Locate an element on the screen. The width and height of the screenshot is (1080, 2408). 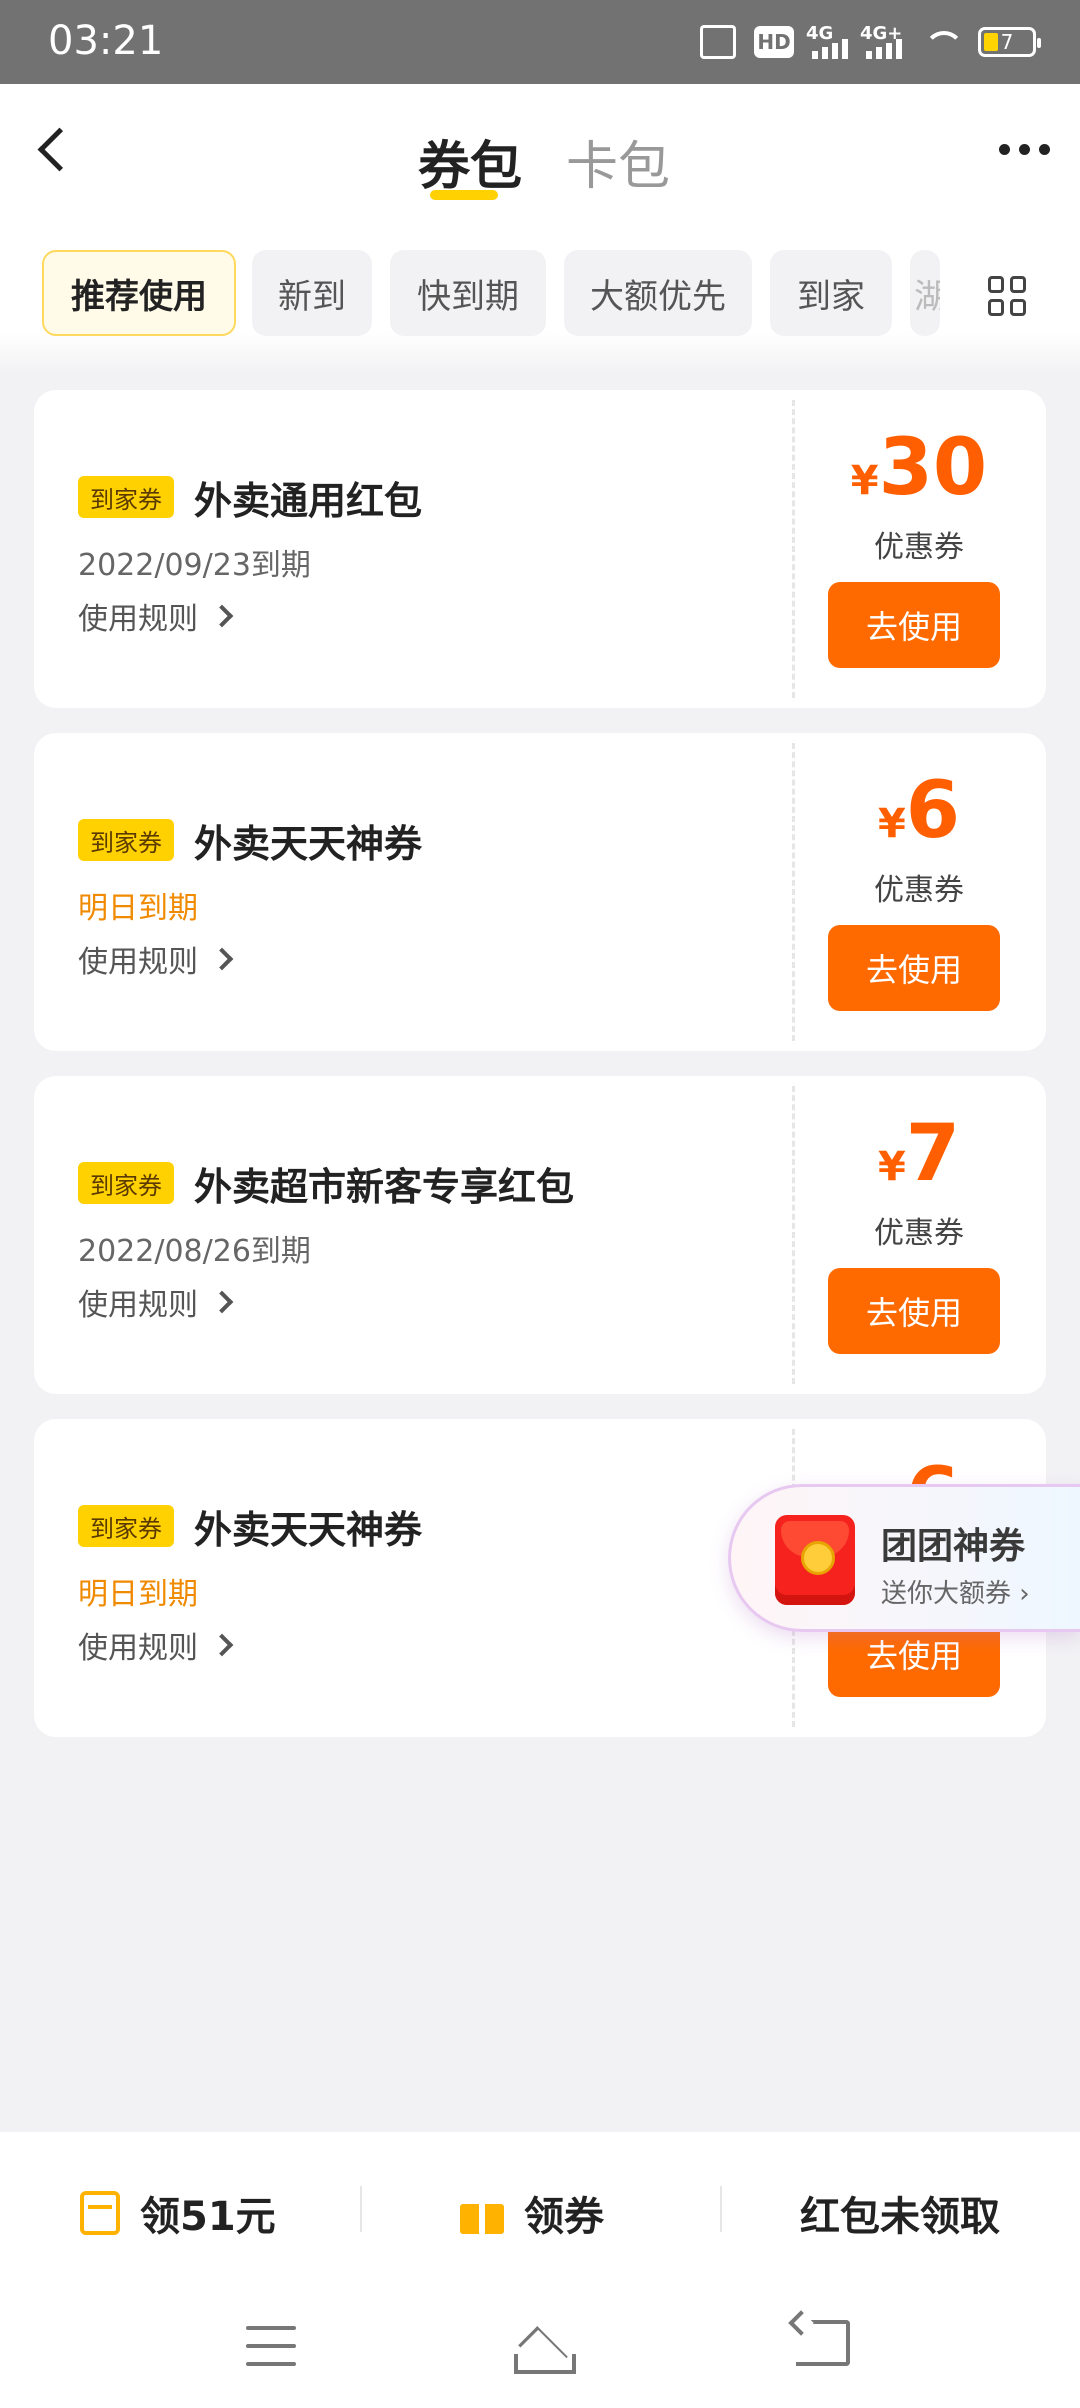
header: 券包 卡包 is located at coordinates (540, 159).